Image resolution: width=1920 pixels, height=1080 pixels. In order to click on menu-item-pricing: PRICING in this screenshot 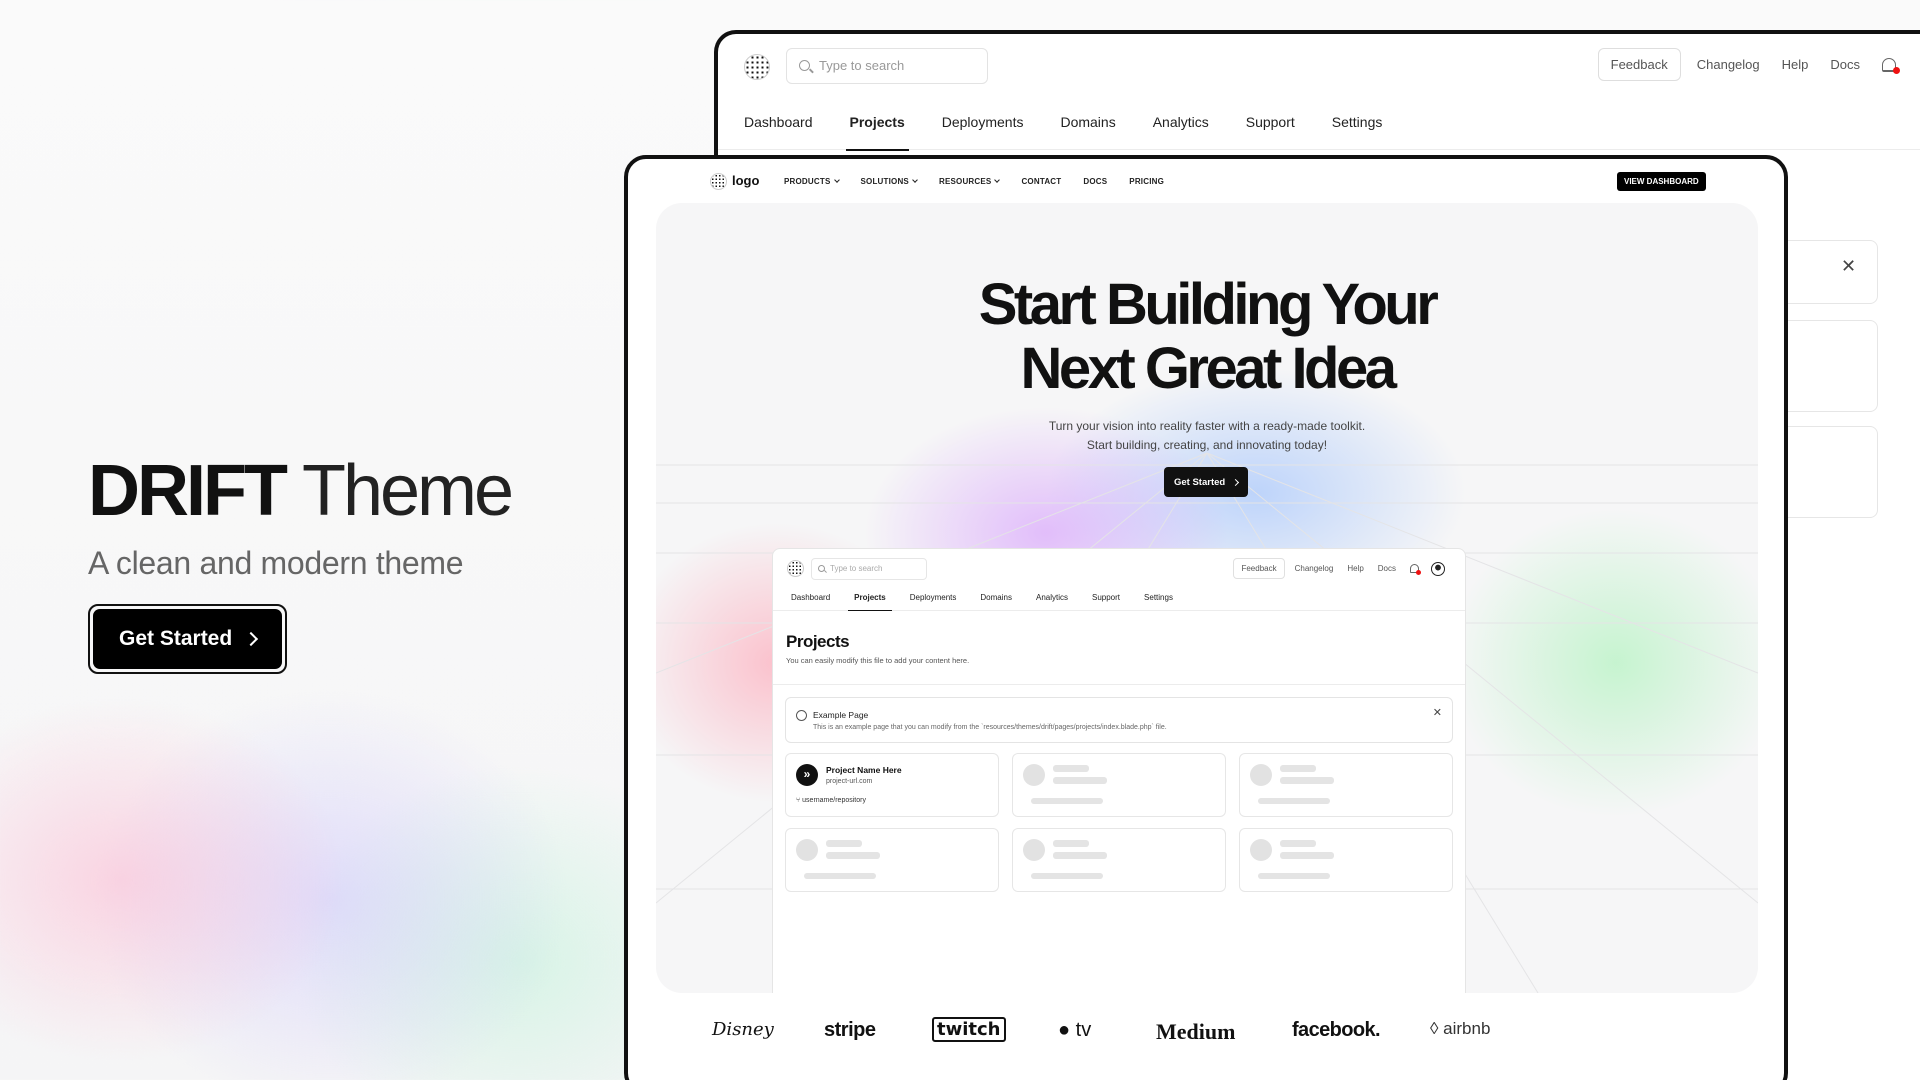, I will do `click(1146, 181)`.